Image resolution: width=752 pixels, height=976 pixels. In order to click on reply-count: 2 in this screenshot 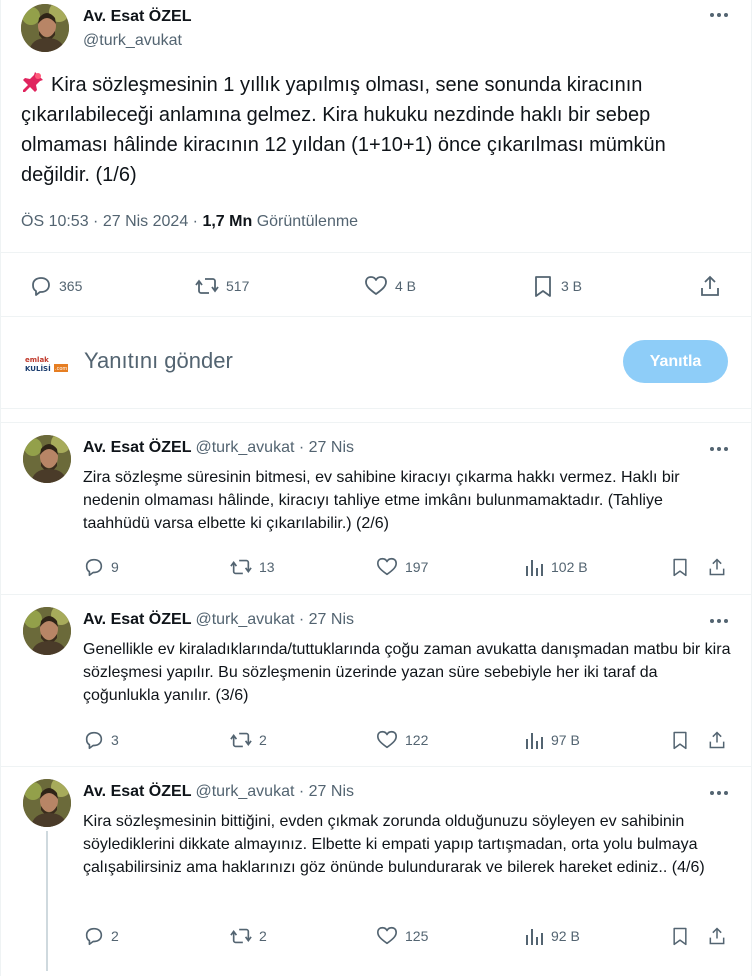, I will do `click(115, 936)`.